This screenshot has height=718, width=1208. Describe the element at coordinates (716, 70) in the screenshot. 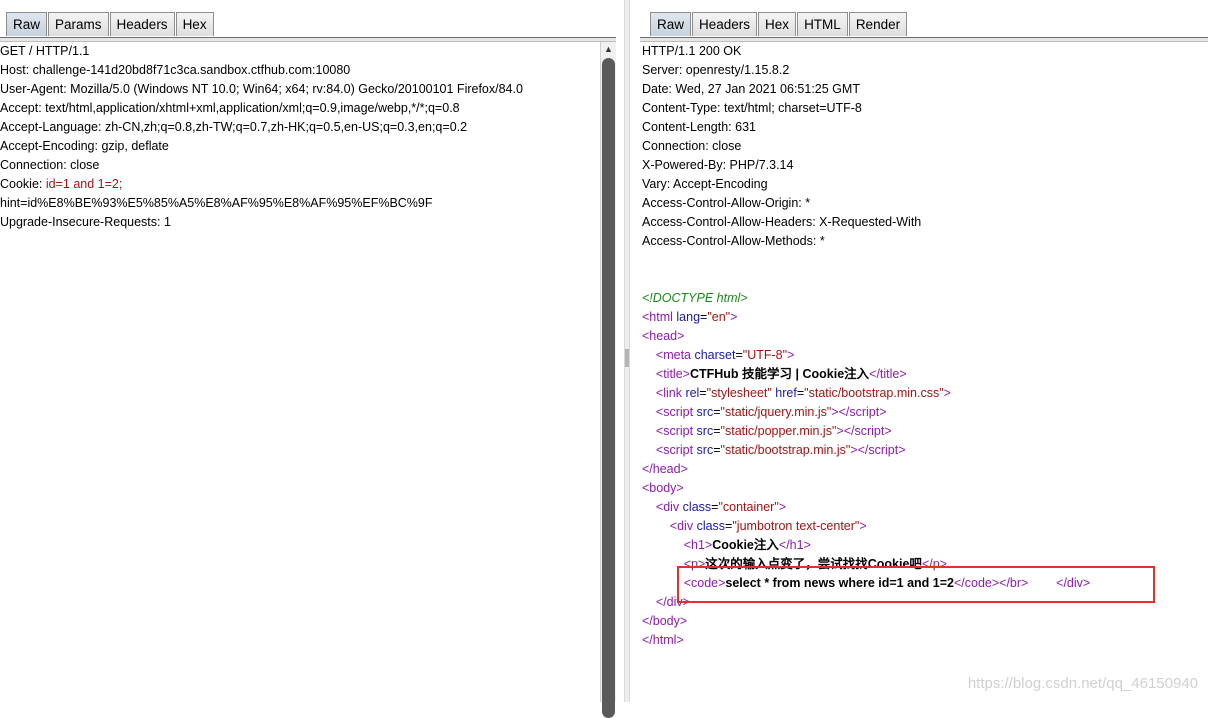

I see `response-header-line: Server: openresty/1.15.8.2` at that location.